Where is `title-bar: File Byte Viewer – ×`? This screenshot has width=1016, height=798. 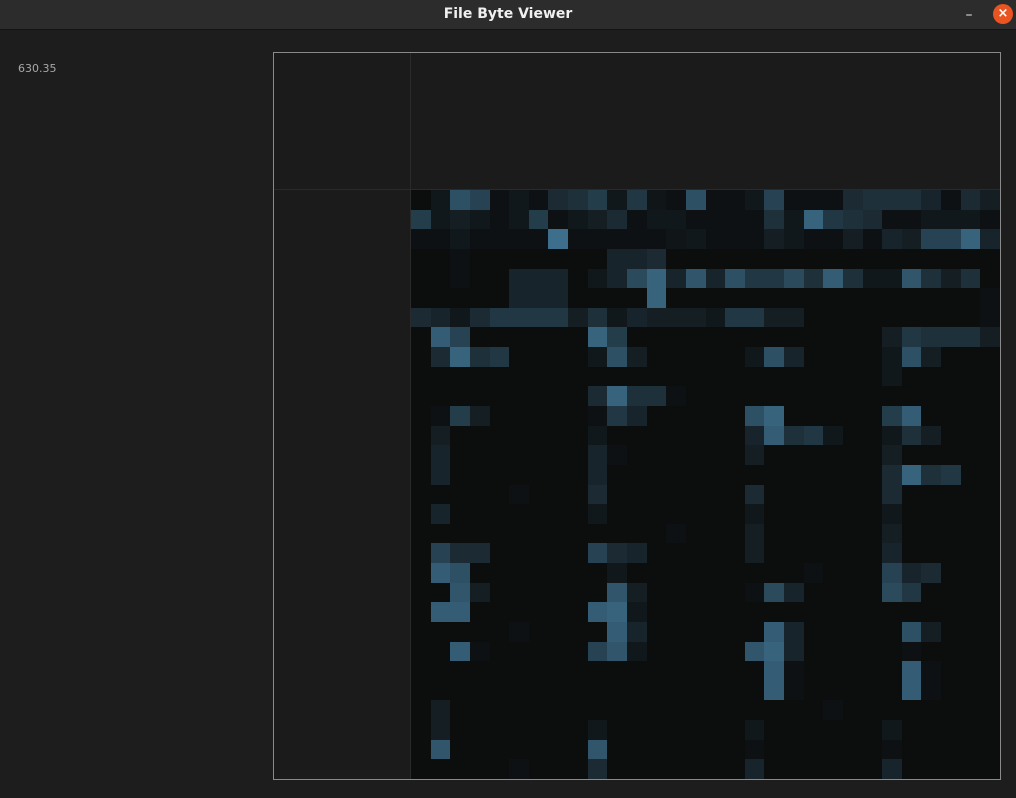
title-bar: File Byte Viewer – × is located at coordinates (508, 15).